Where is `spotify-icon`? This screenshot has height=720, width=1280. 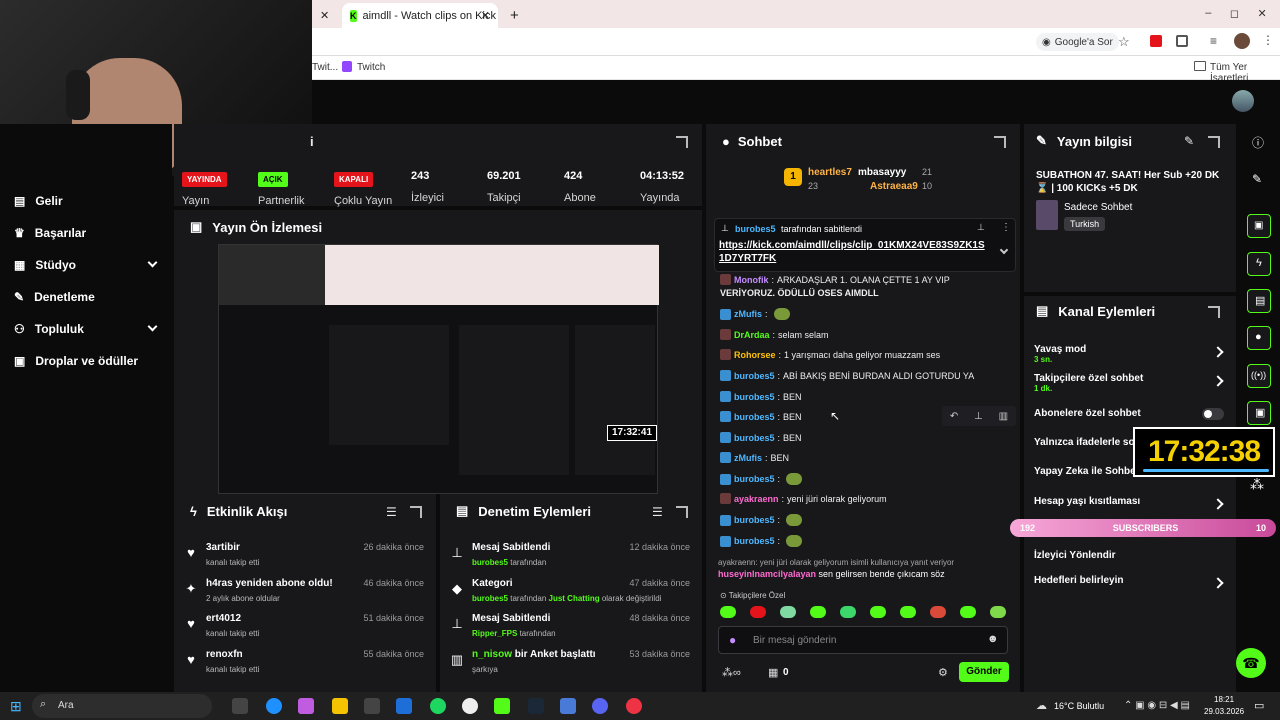 spotify-icon is located at coordinates (438, 706).